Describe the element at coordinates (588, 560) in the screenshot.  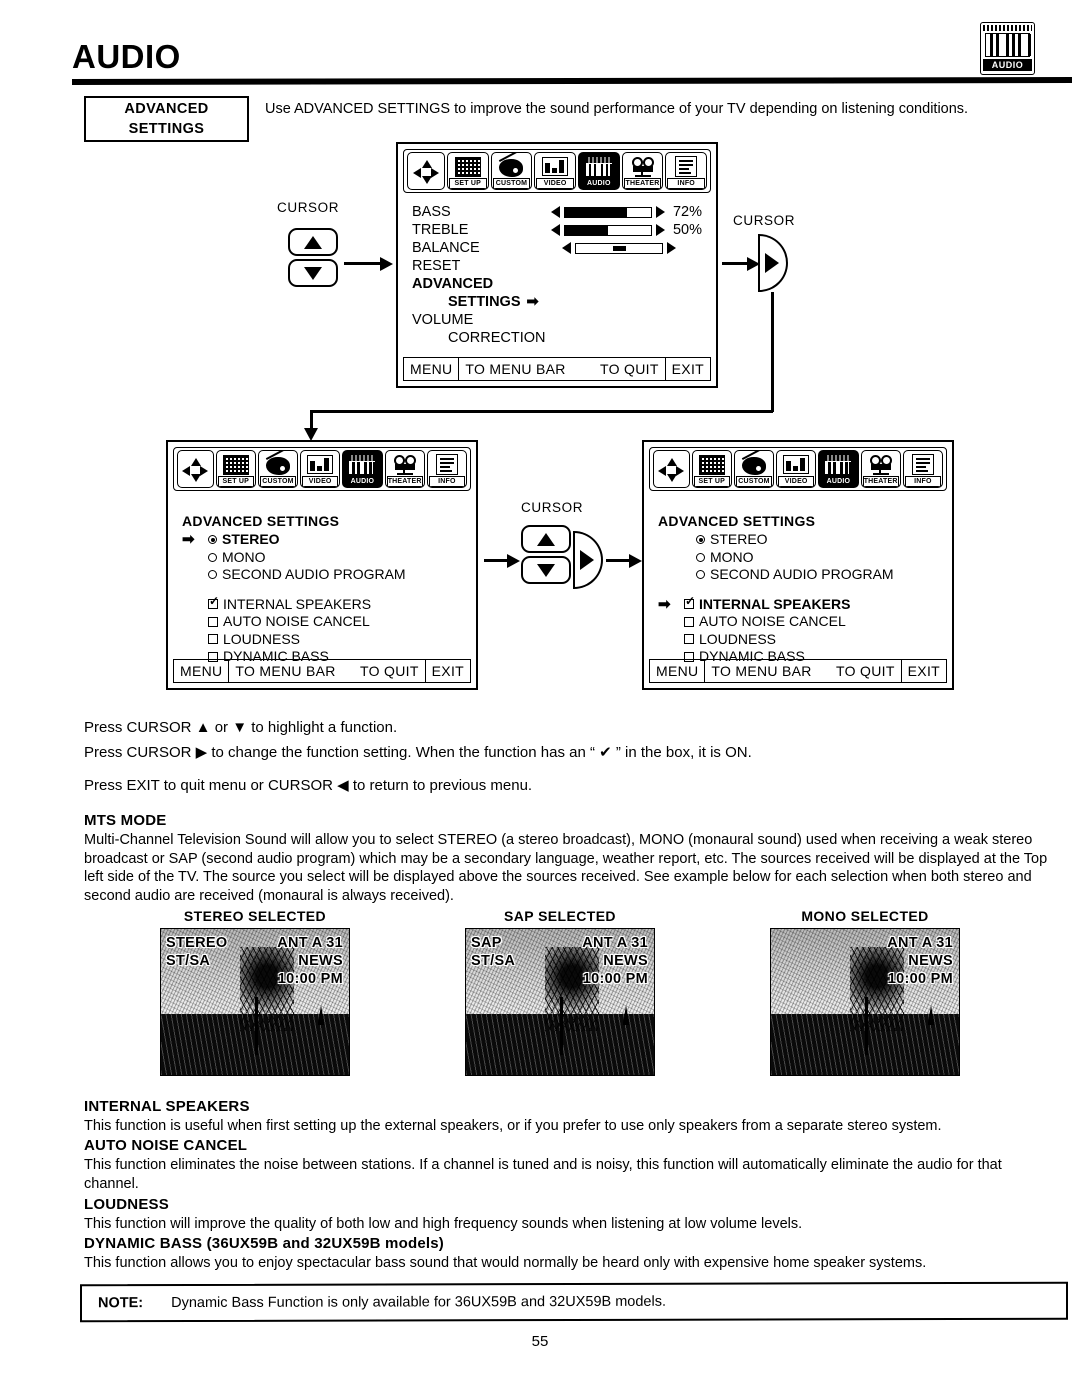
I see `cursor-right-button-middle` at that location.